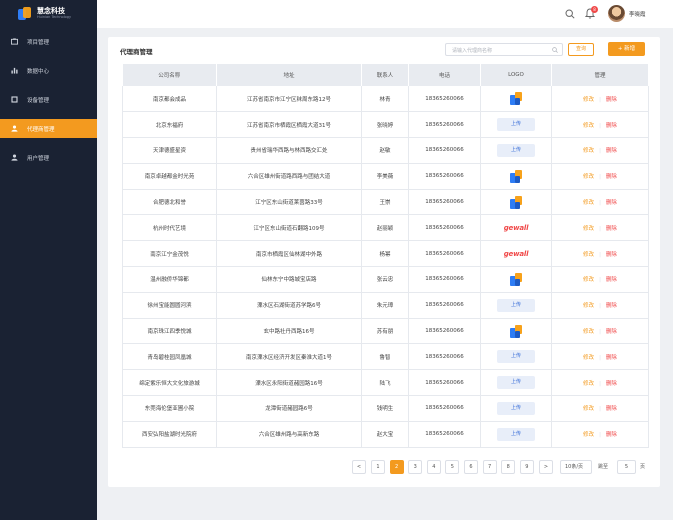 The height and width of the screenshot is (520, 673). Describe the element at coordinates (359, 467) in the screenshot. I see `prev-page-button: <` at that location.